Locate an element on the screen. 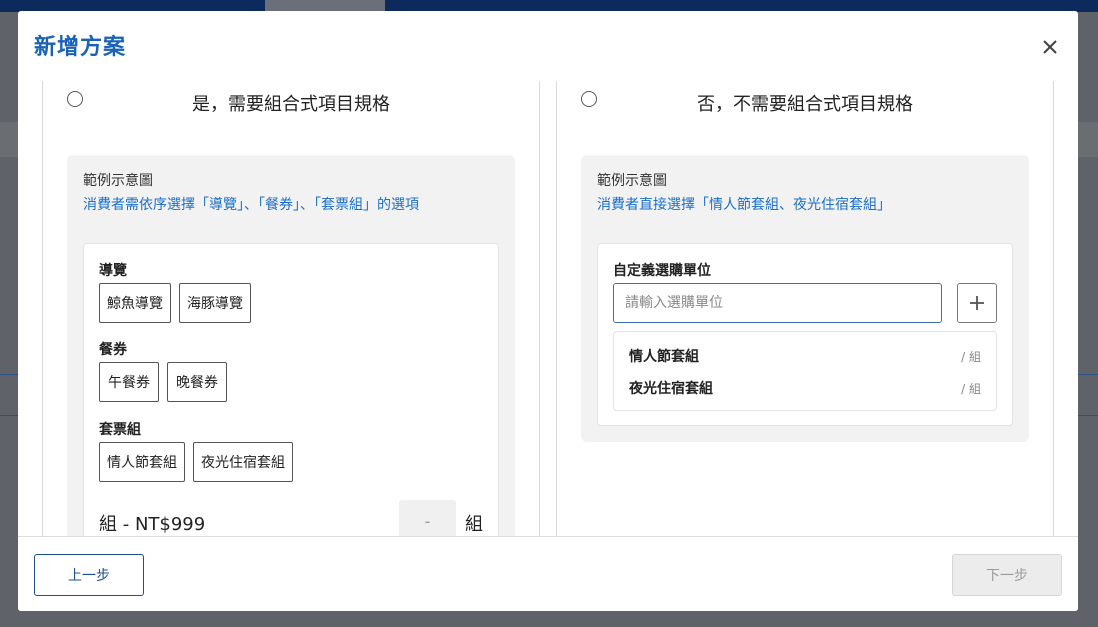 Image resolution: width=1098 pixels, height=627 pixels. example-preview: 自定義選購單位 情人節套組 / 組 夜 is located at coordinates (805, 334).